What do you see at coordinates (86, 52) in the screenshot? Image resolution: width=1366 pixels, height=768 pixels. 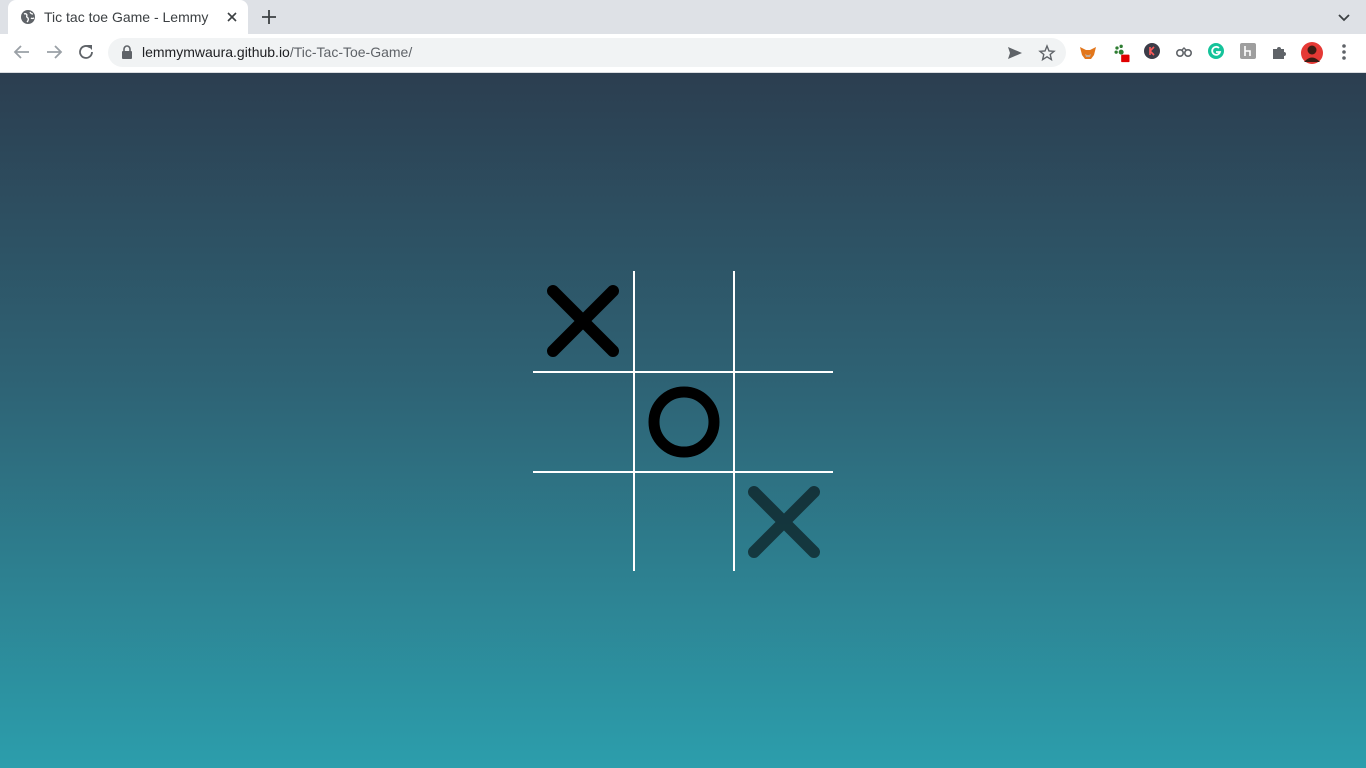 I see `reload-icon` at bounding box center [86, 52].